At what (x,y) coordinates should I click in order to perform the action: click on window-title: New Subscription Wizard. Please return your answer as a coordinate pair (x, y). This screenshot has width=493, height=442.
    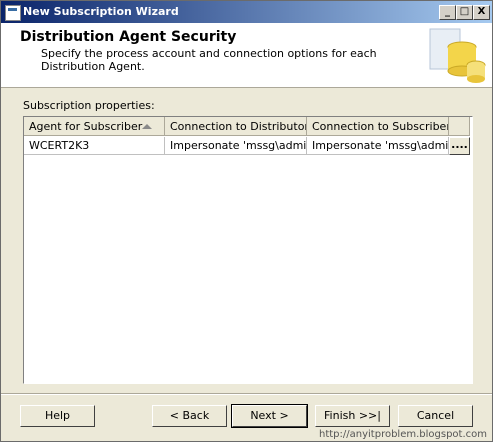
    Looking at the image, I should click on (101, 11).